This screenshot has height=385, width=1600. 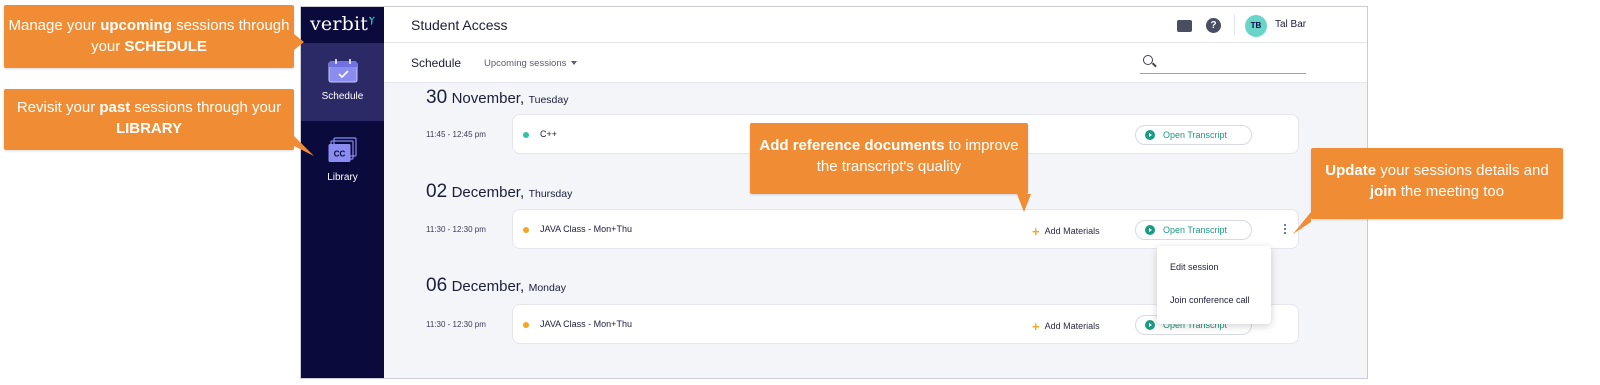 What do you see at coordinates (436, 63) in the screenshot?
I see `tab-schedule: Schedule` at bounding box center [436, 63].